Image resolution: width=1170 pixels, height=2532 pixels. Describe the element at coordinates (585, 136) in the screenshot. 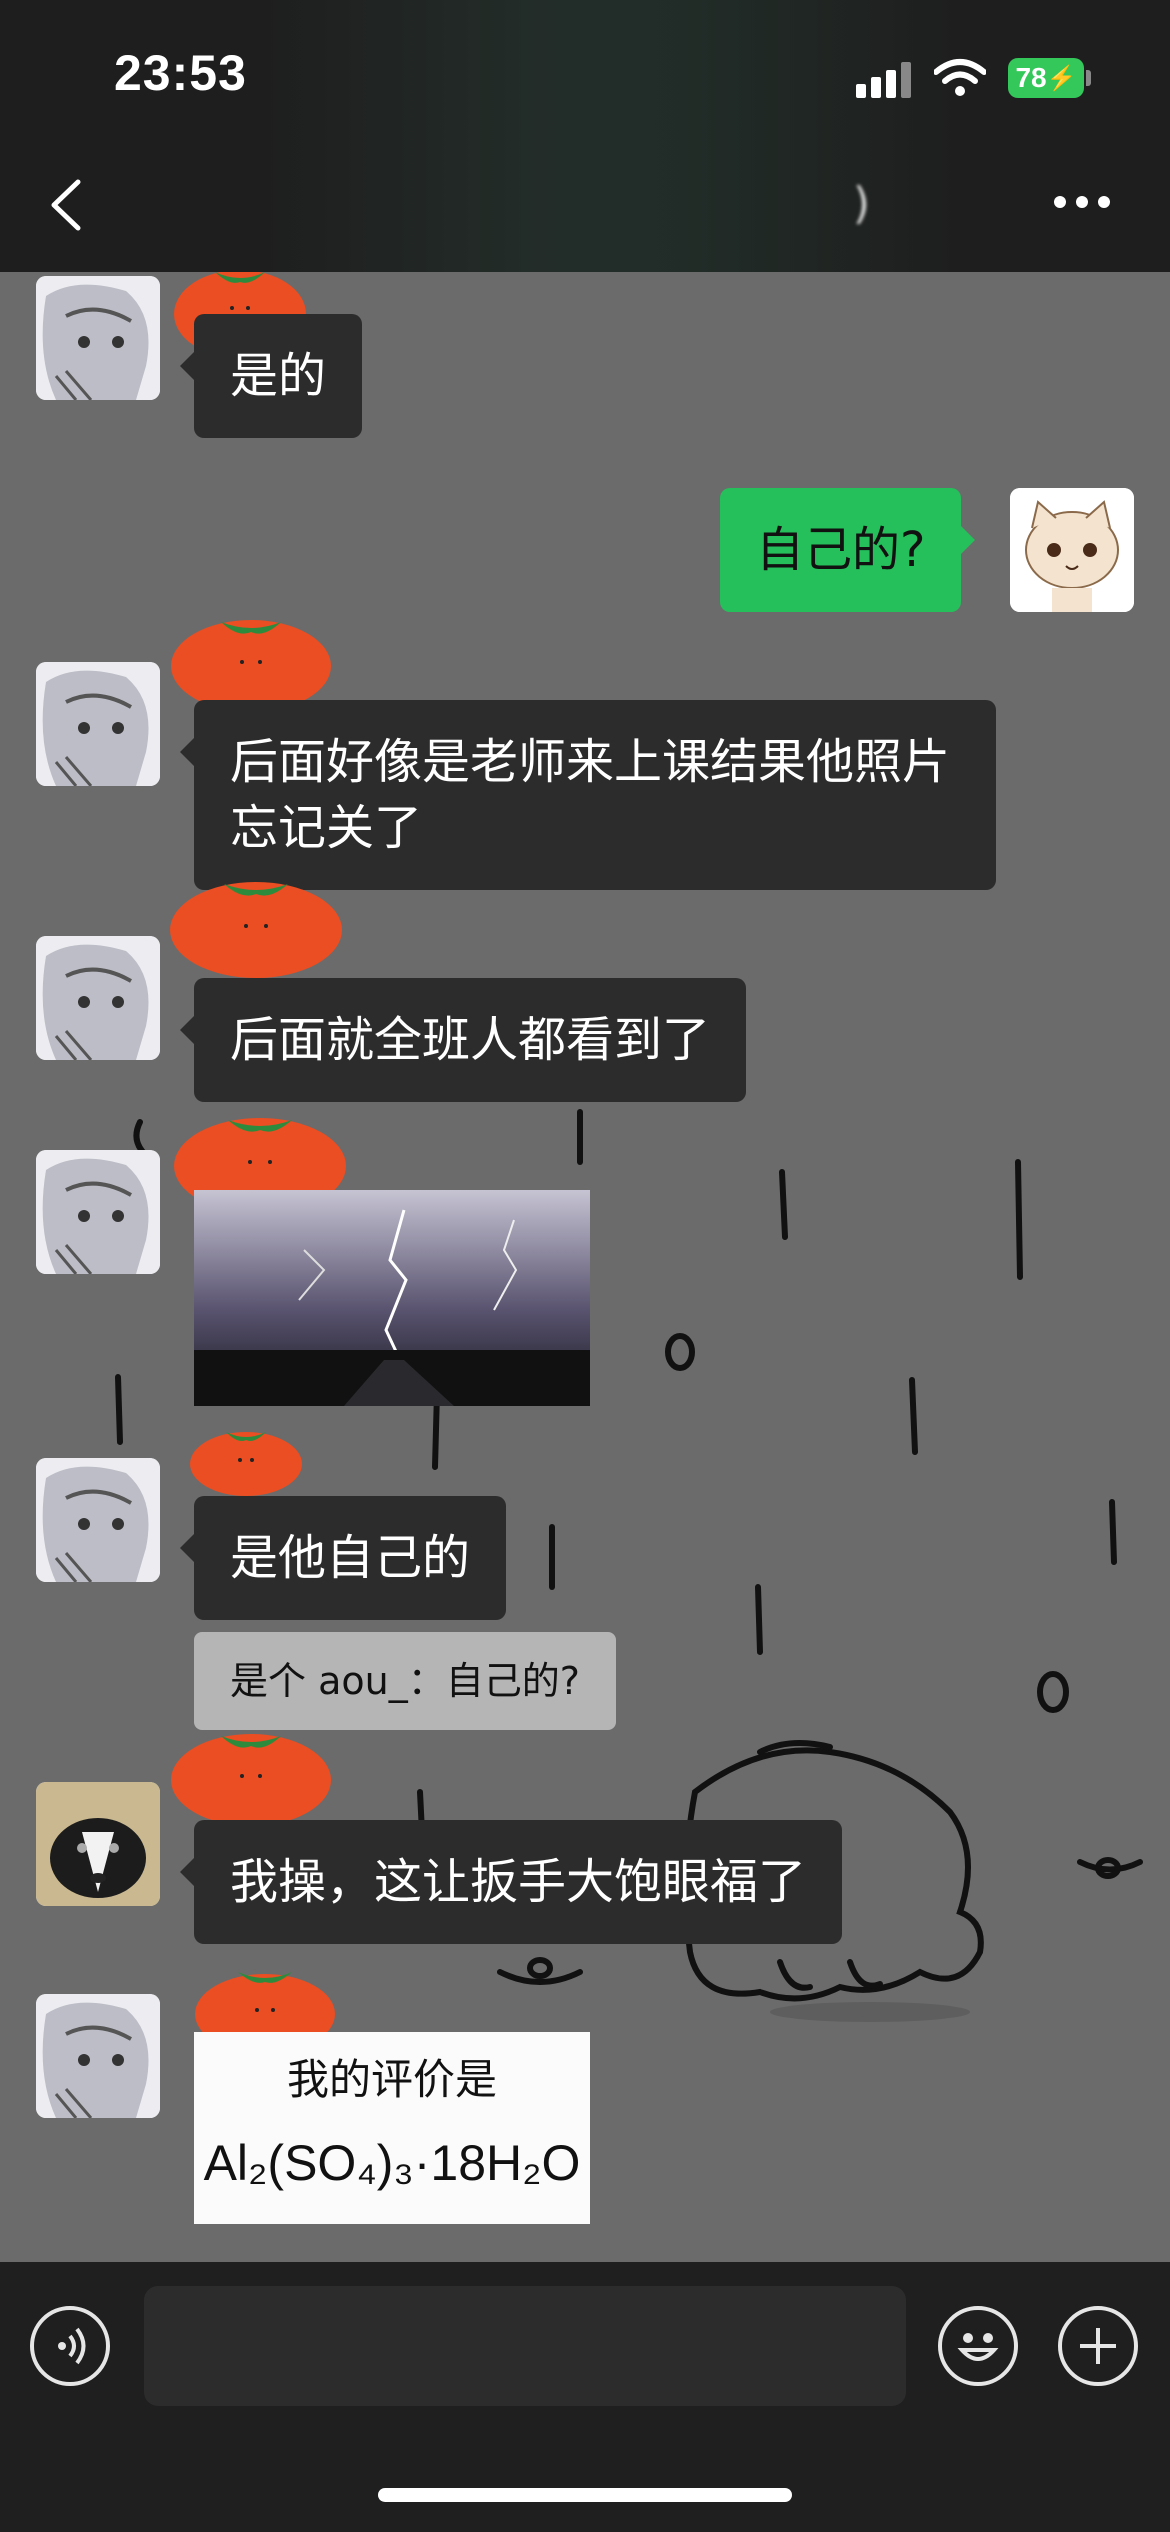

I see `top-bar: 23:53 78 ⚡ )` at that location.